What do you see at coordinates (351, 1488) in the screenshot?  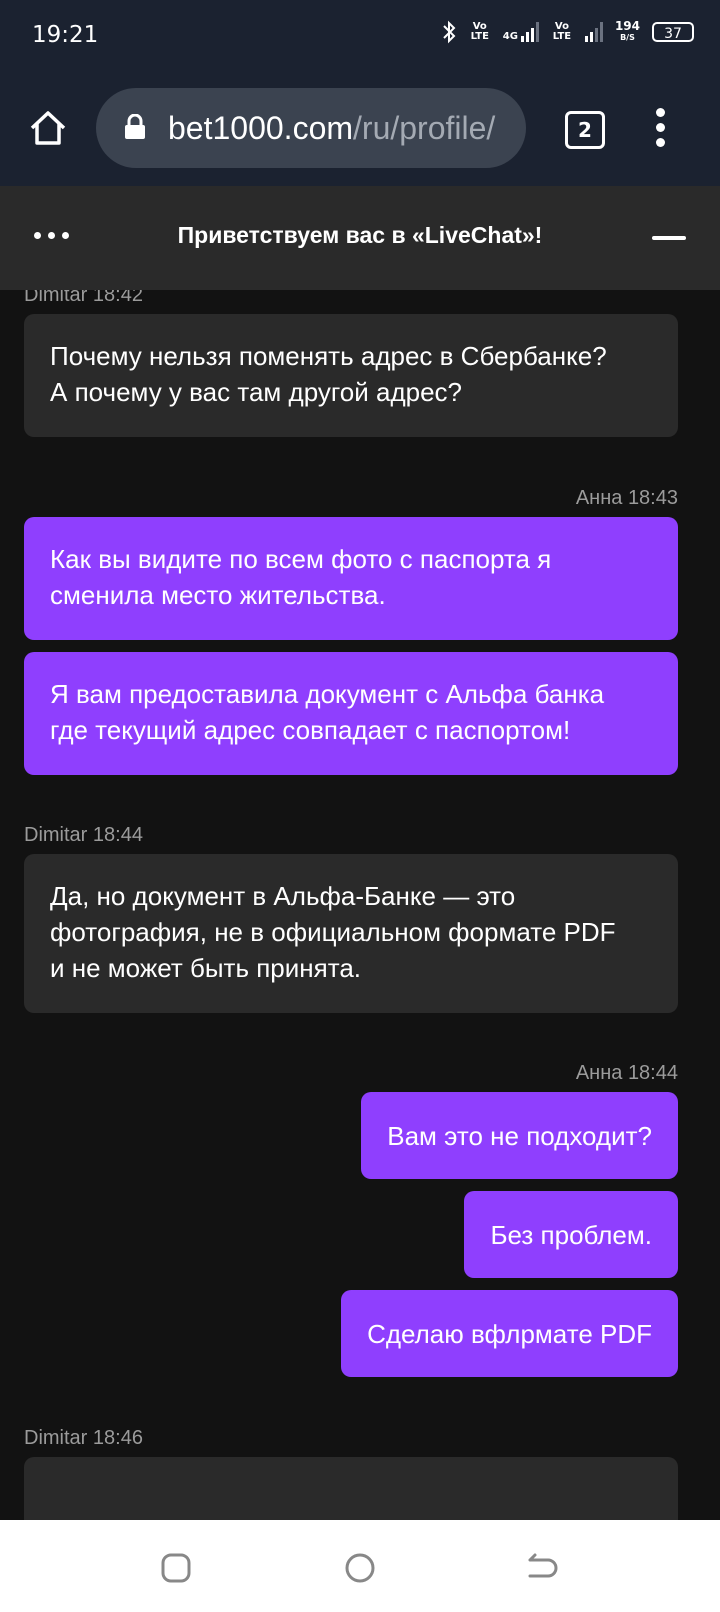 I see `agent-message` at bounding box center [351, 1488].